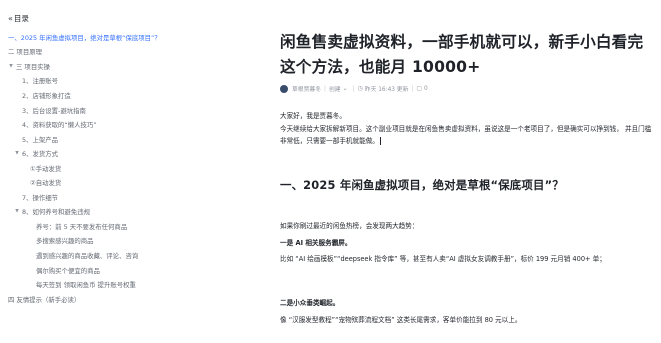 The image size is (661, 343). I want to click on toc-item: ②自动发货, so click(122, 182).